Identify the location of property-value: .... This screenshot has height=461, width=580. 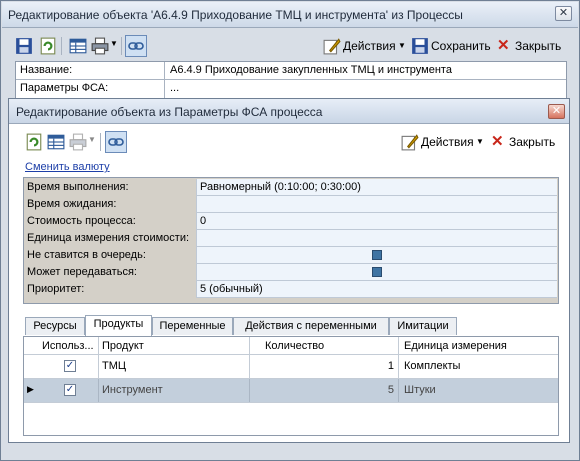
(174, 88).